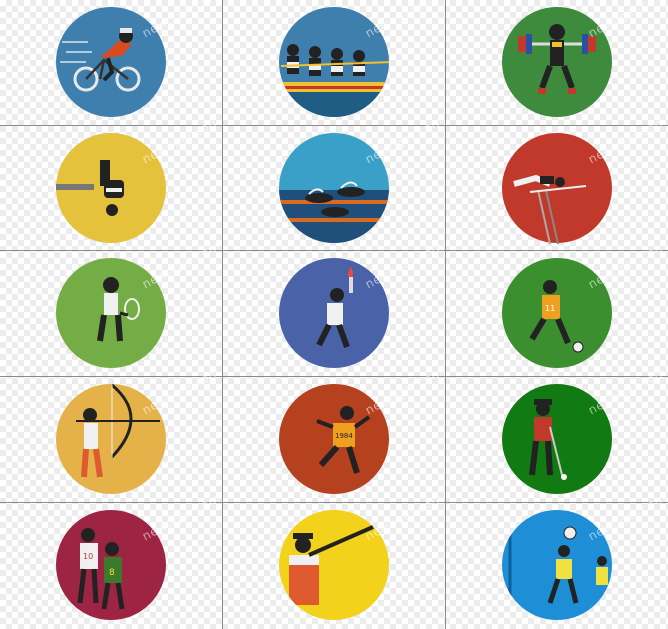 The height and width of the screenshot is (629, 668). What do you see at coordinates (334, 307) in the screenshot?
I see `torch-bearer-icon: newoger.com` at bounding box center [334, 307].